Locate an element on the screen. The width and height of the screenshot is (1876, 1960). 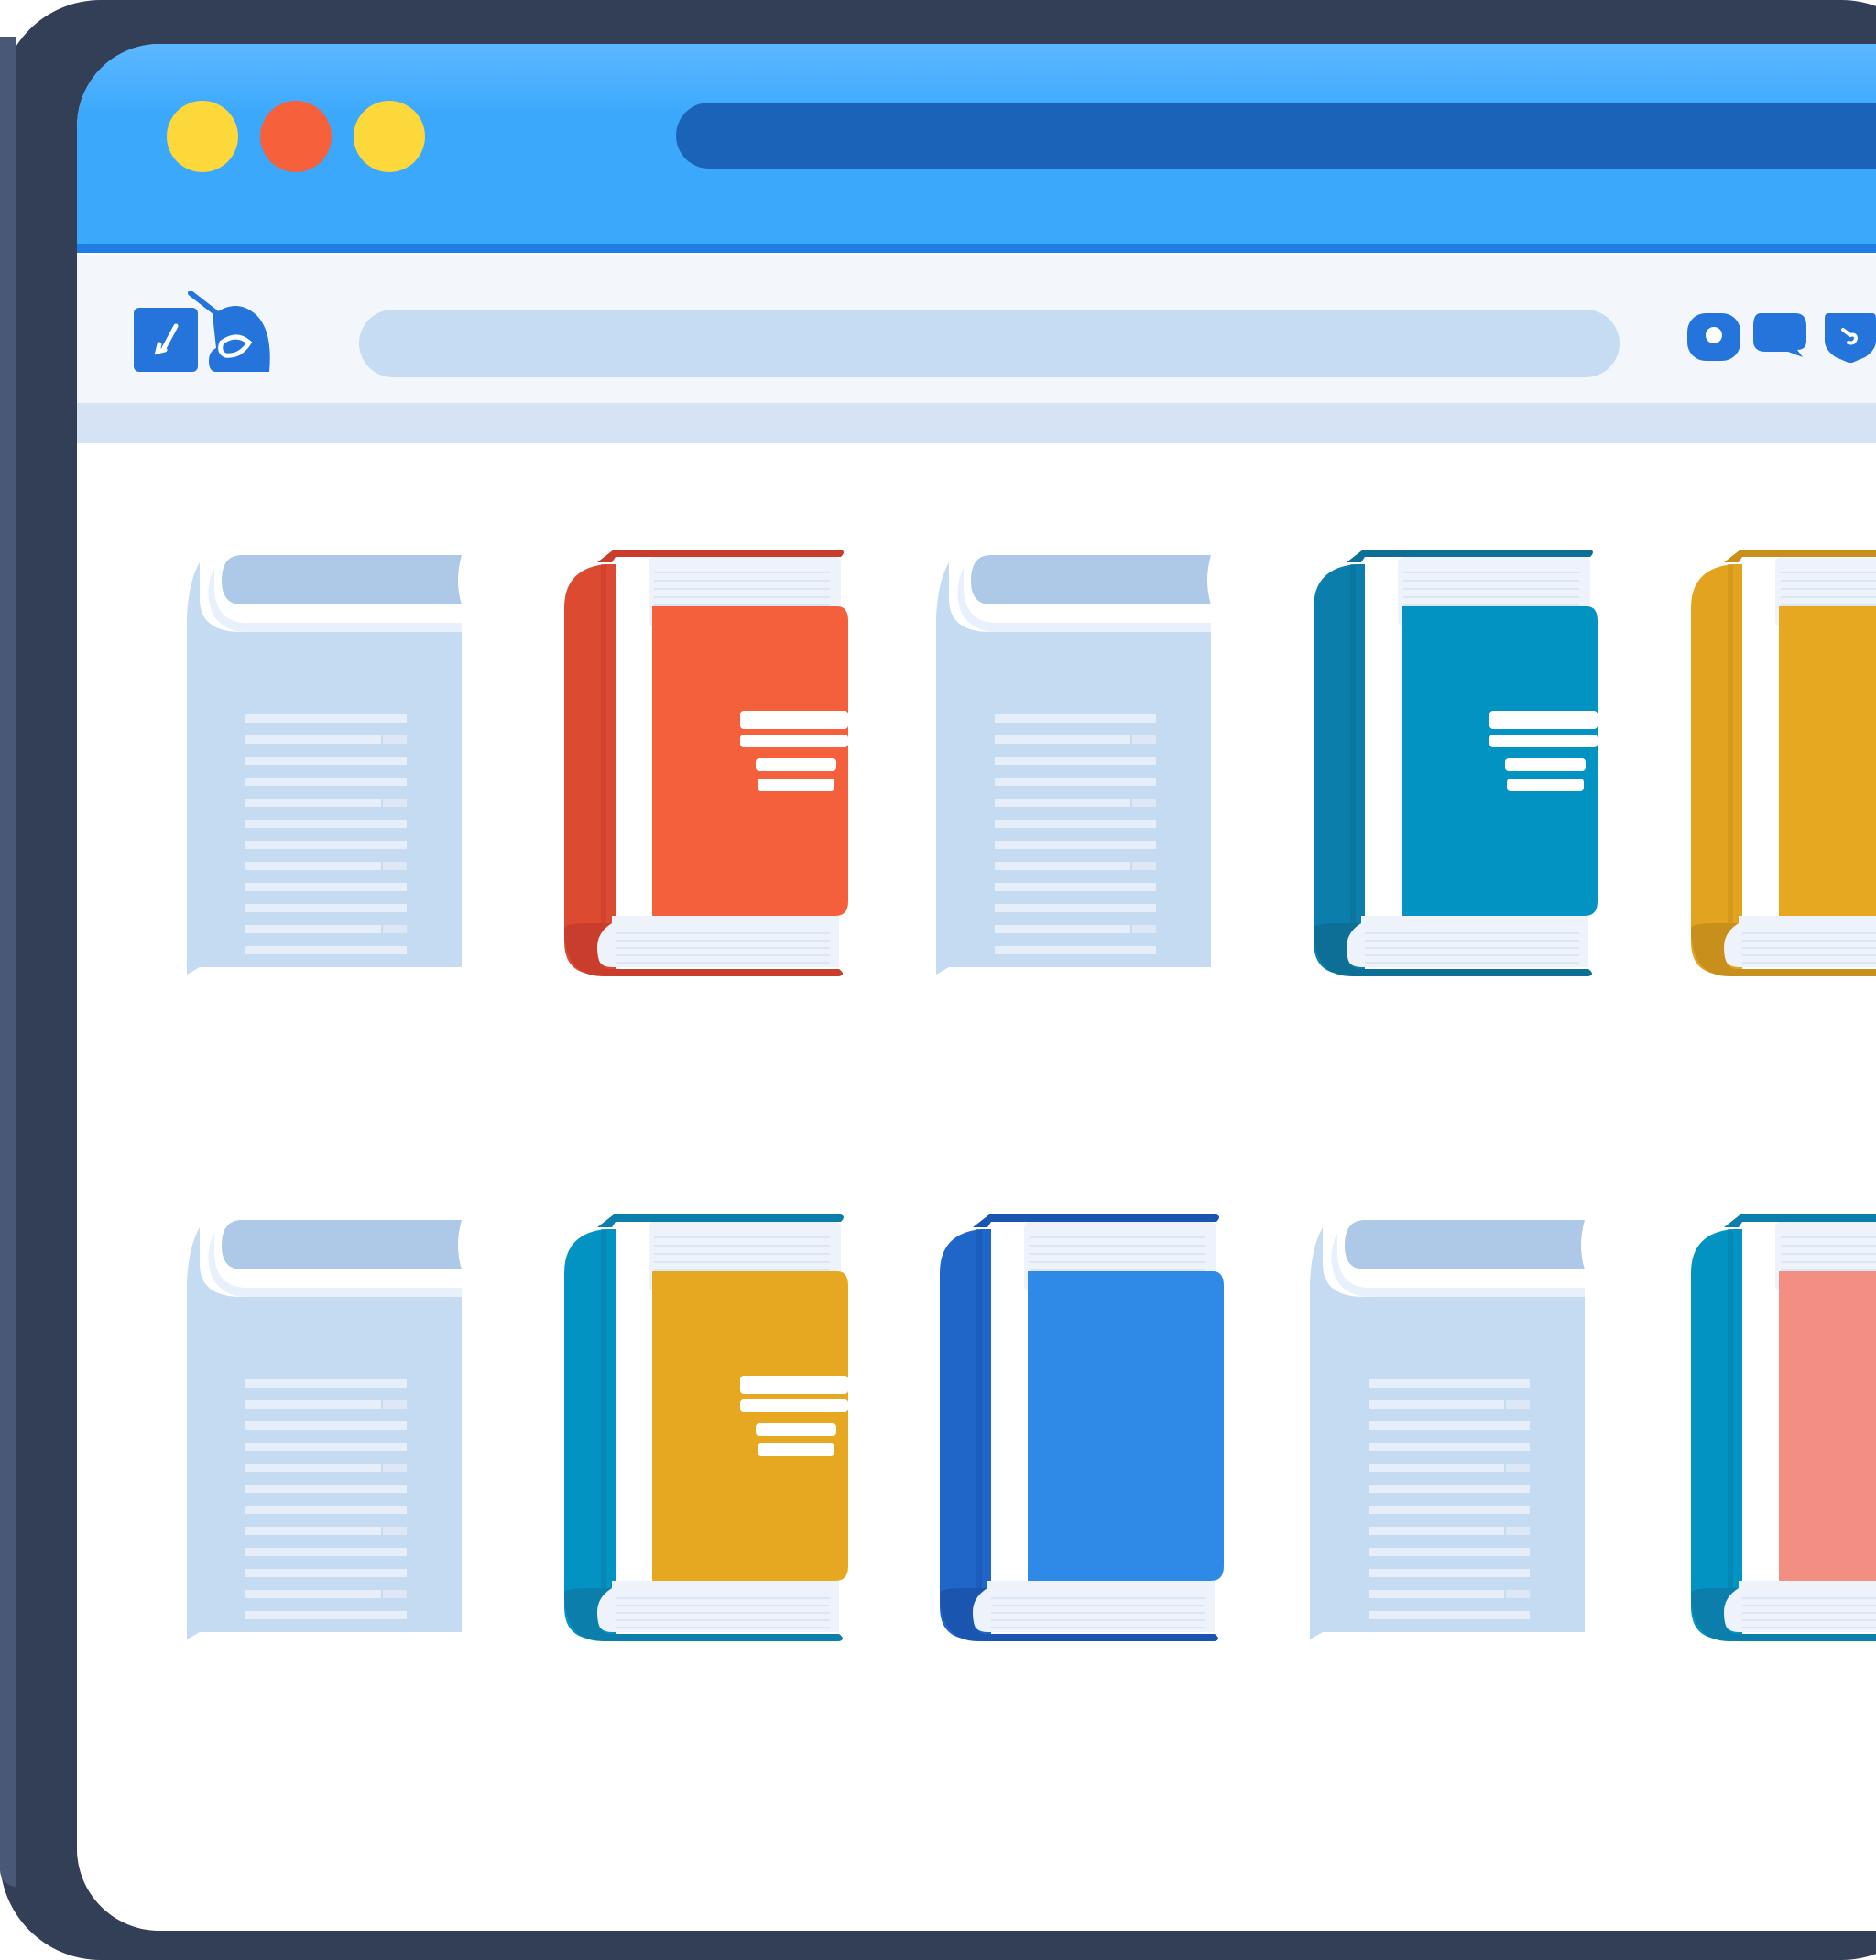
title-bar is located at coordinates (977, 148).